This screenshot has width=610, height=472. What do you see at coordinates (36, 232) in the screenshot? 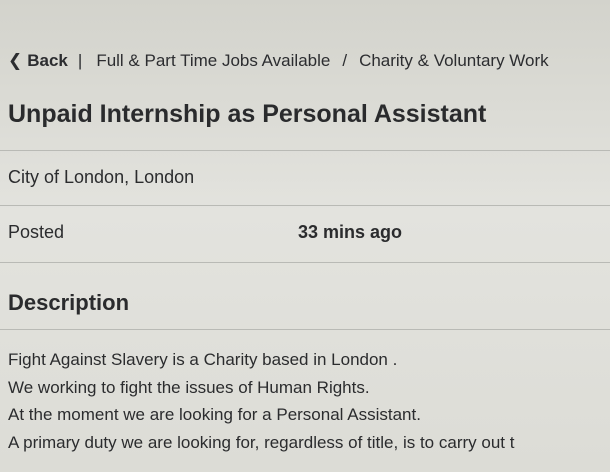
I see `posted-label: Posted` at bounding box center [36, 232].